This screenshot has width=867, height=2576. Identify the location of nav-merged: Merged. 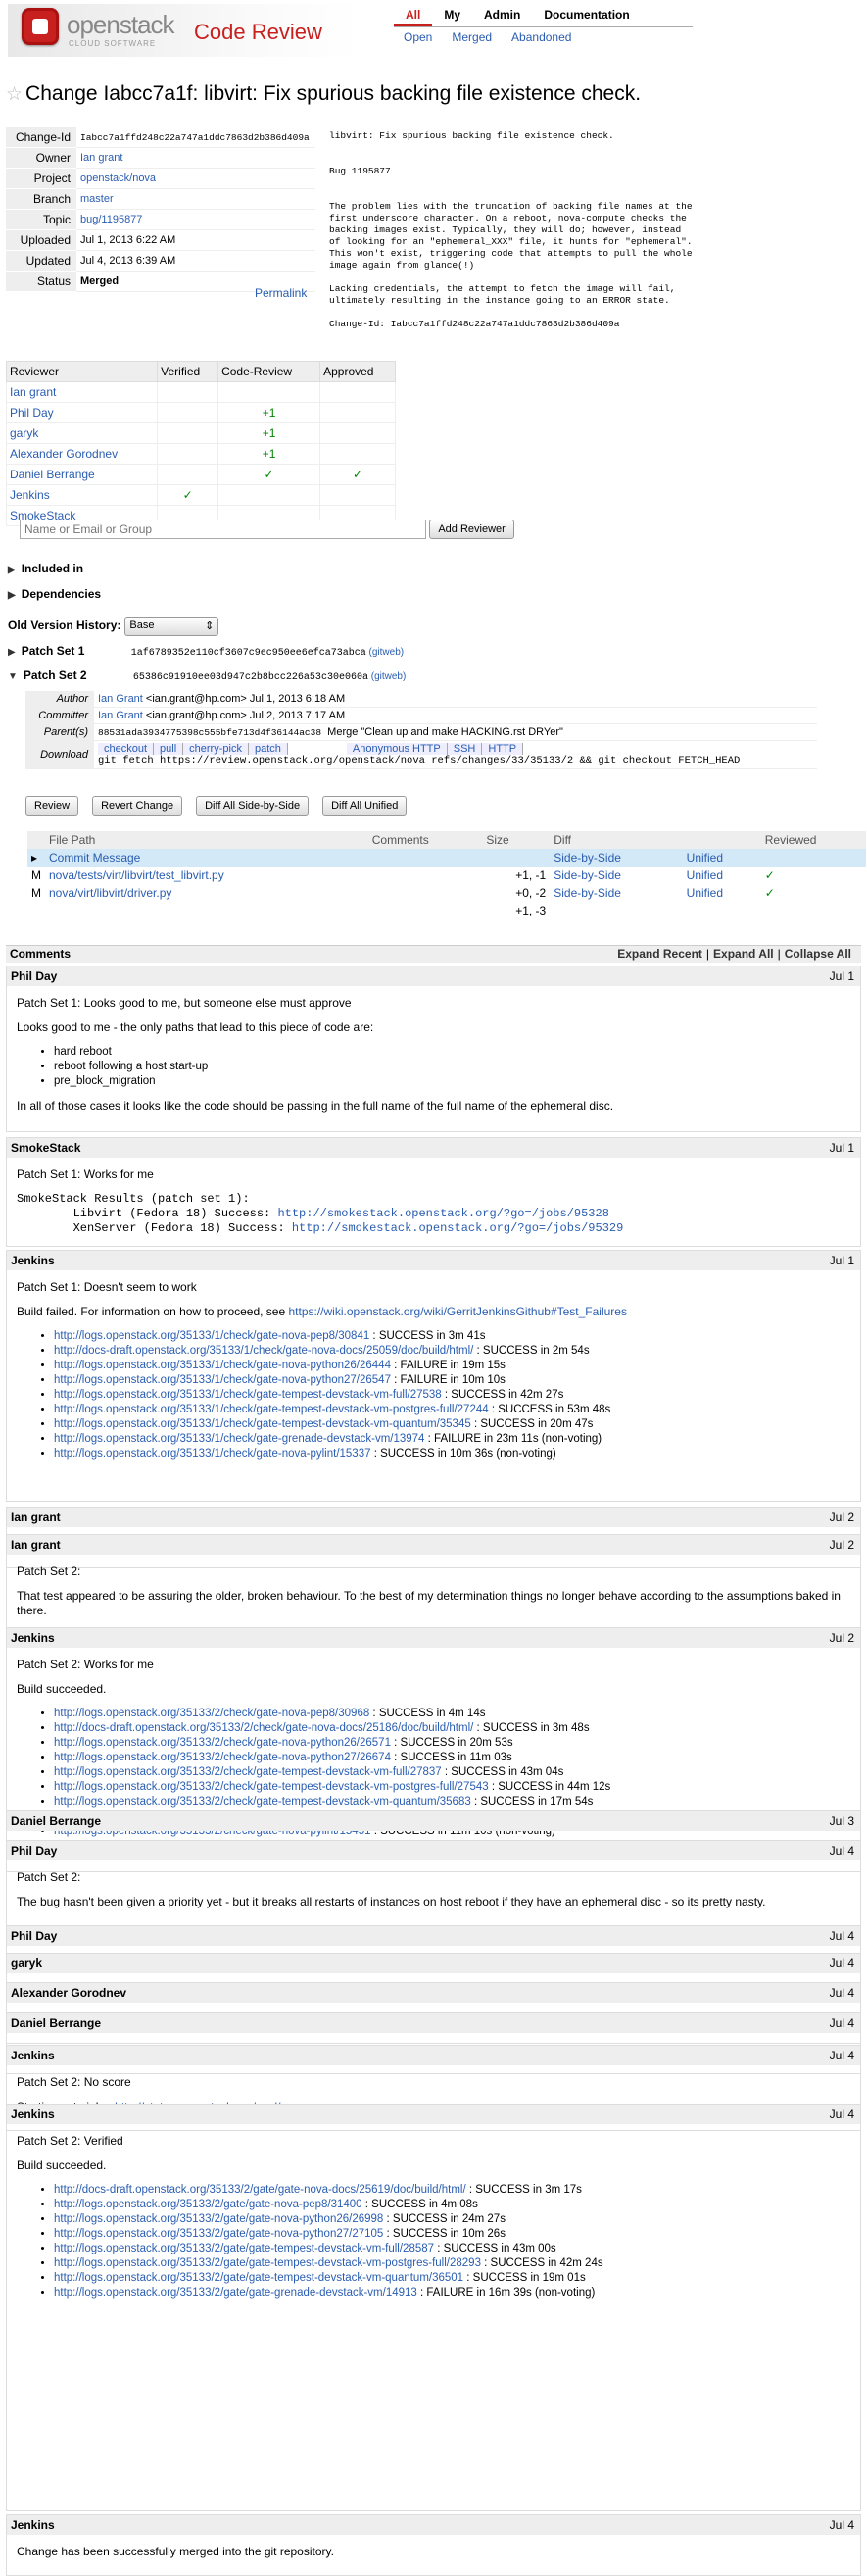
(472, 37).